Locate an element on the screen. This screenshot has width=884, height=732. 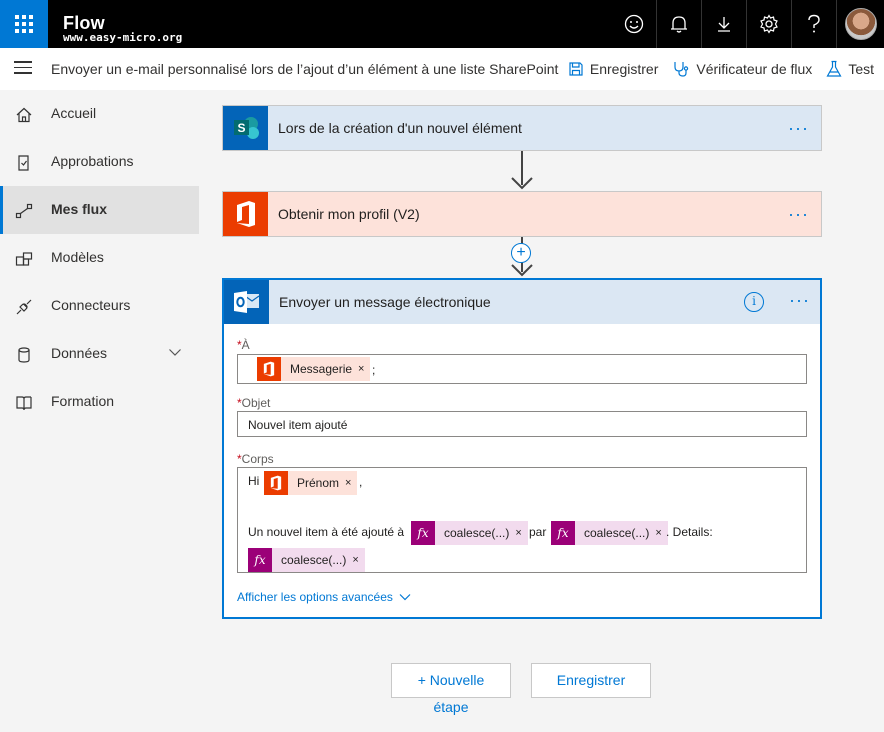
sidebar-item-approbations: Approbations is located at coordinates (99, 162).